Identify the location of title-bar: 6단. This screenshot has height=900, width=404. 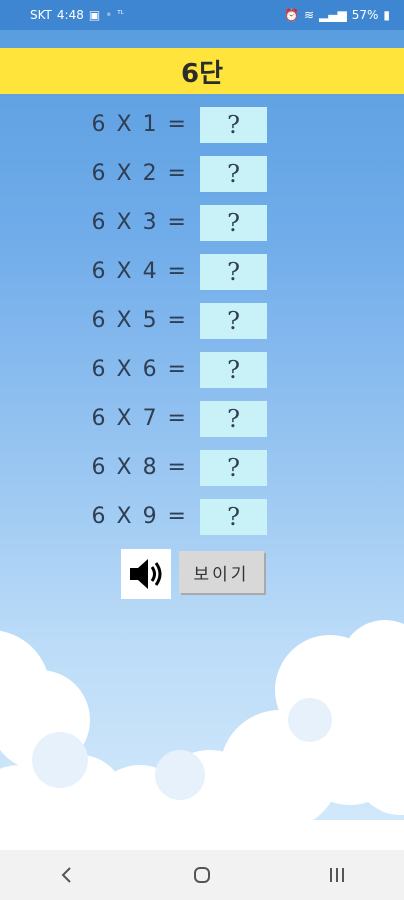
(202, 71).